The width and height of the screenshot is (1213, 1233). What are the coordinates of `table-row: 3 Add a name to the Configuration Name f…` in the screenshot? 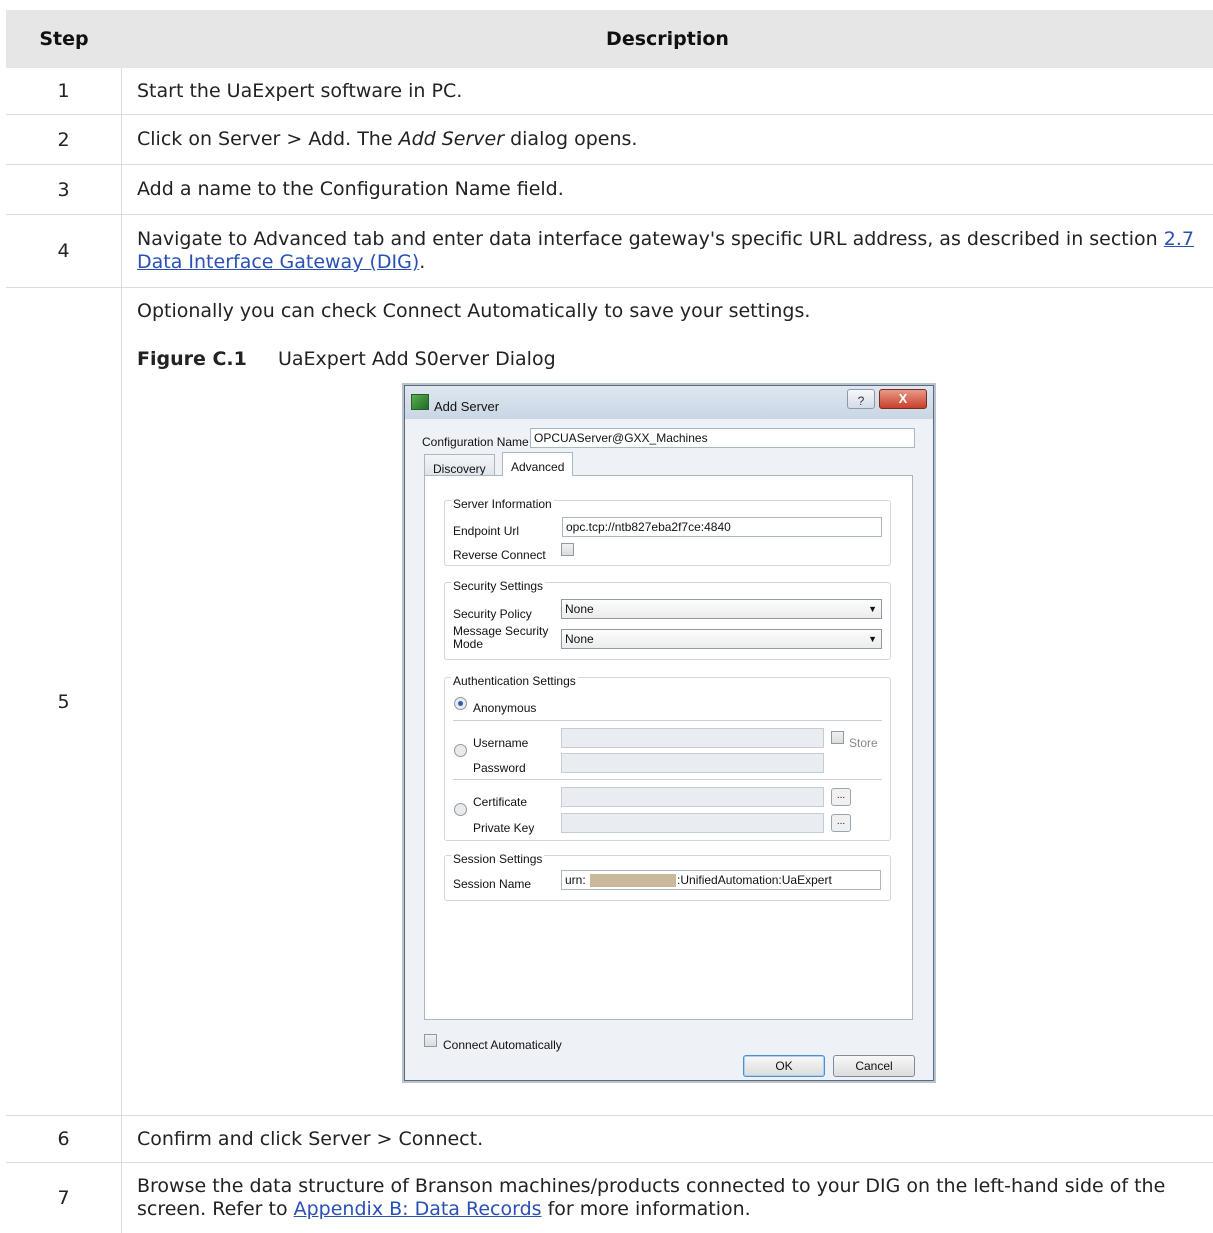 It's located at (609, 190).